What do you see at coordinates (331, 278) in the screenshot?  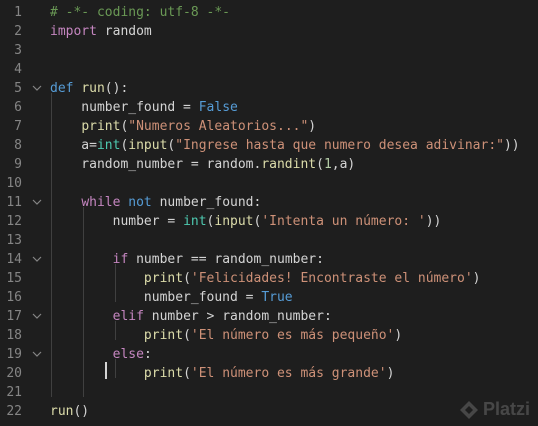 I see `code-token: 'Felicidades! Encontraste el número'` at bounding box center [331, 278].